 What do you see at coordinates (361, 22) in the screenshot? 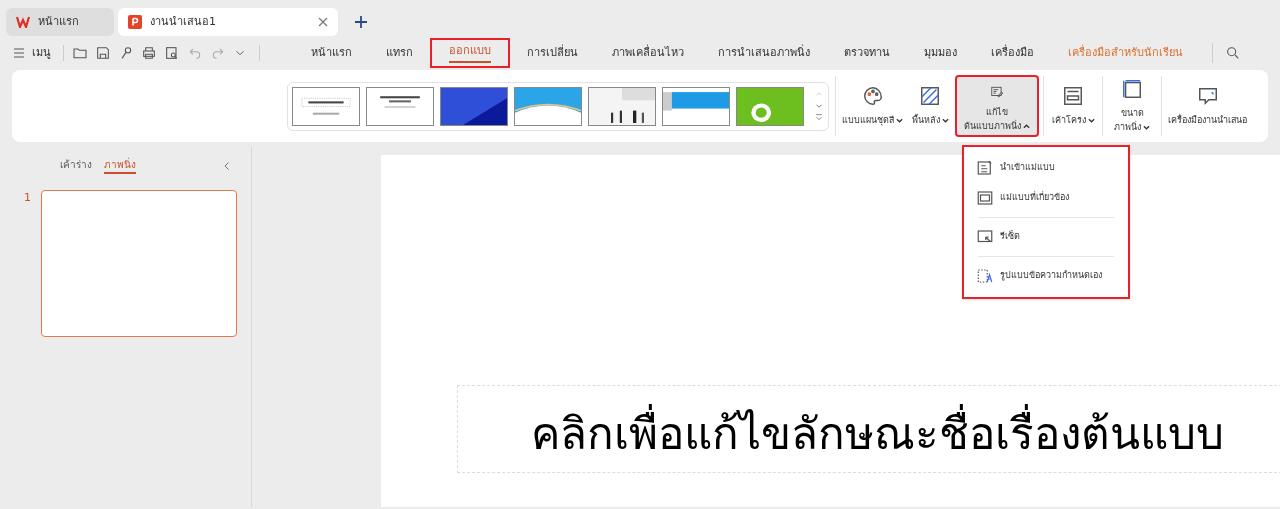
I see `new-tab-icon` at bounding box center [361, 22].